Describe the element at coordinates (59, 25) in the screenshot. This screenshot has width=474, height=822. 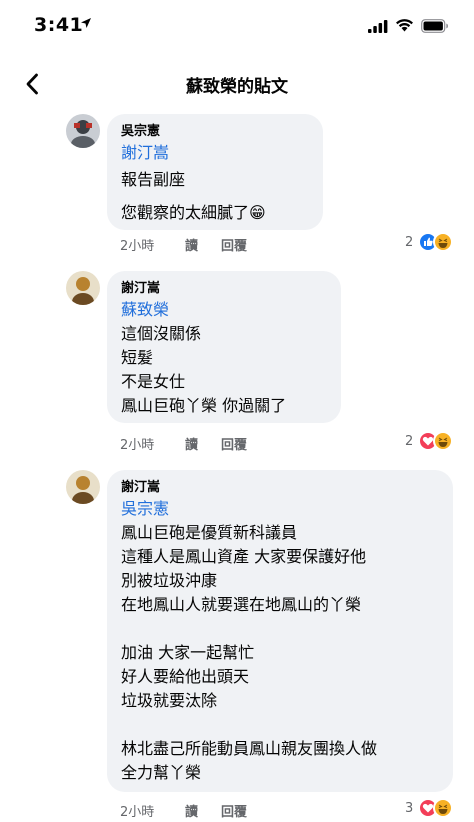
I see `status-time: 3:41` at that location.